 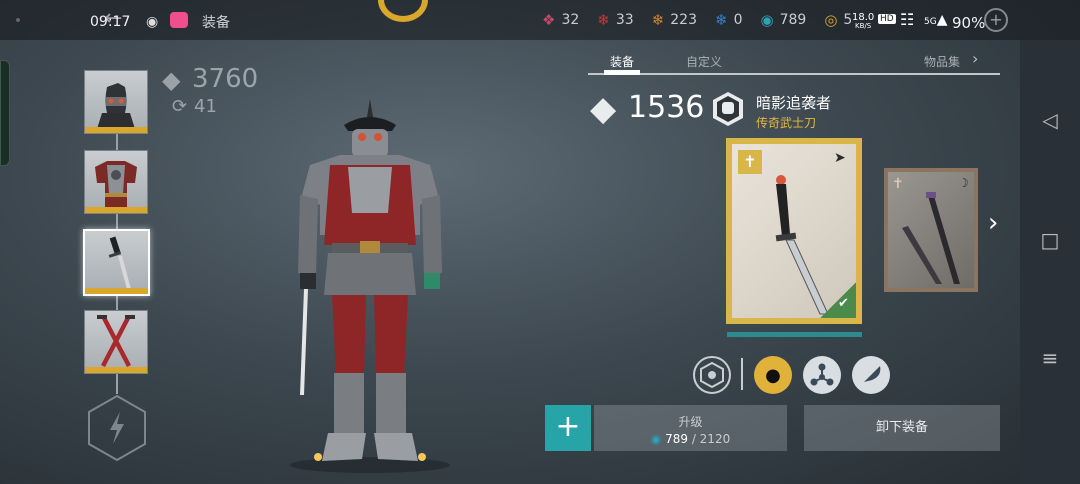 I want to click on character-model, so click(x=370, y=286).